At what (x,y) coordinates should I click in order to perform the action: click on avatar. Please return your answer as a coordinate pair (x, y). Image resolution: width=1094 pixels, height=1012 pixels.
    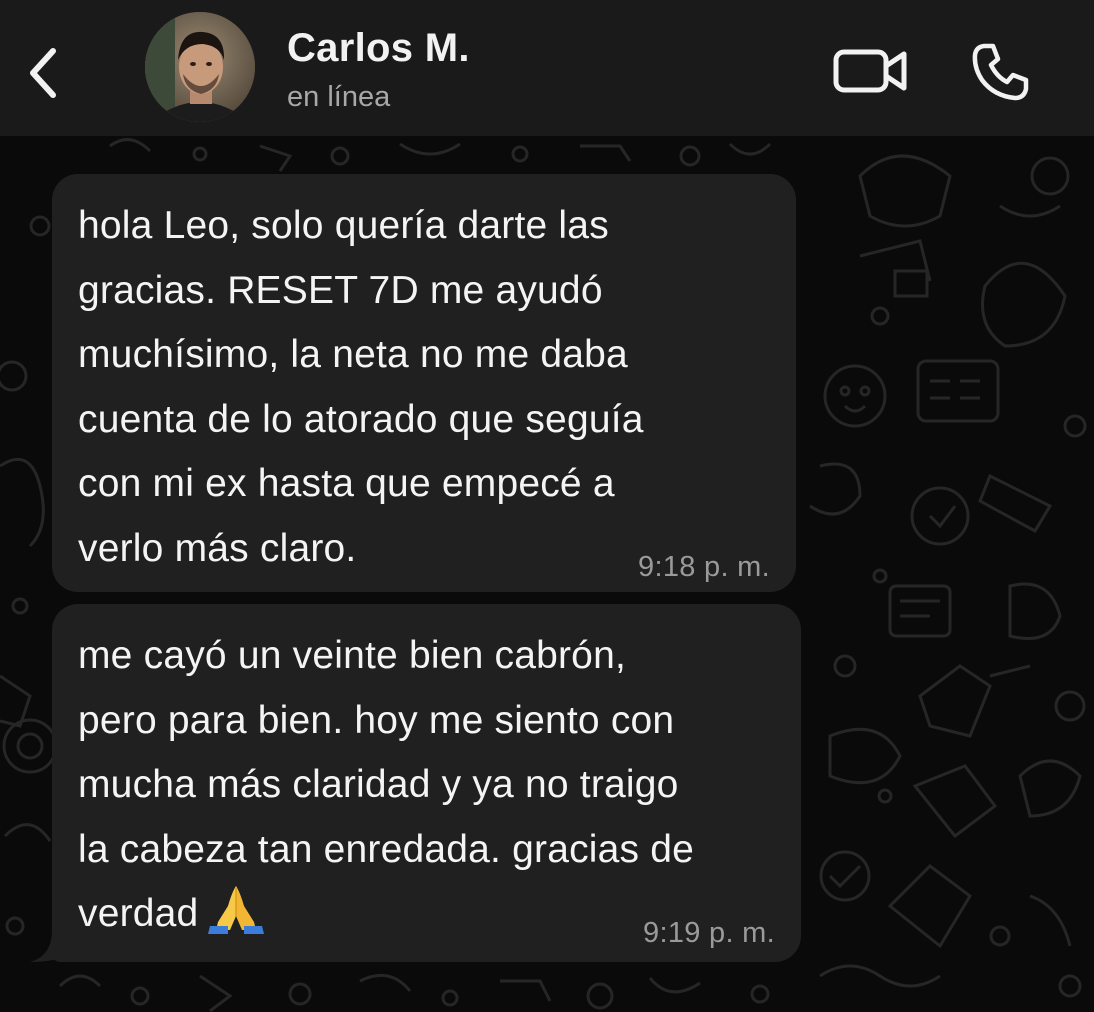
    Looking at the image, I should click on (200, 67).